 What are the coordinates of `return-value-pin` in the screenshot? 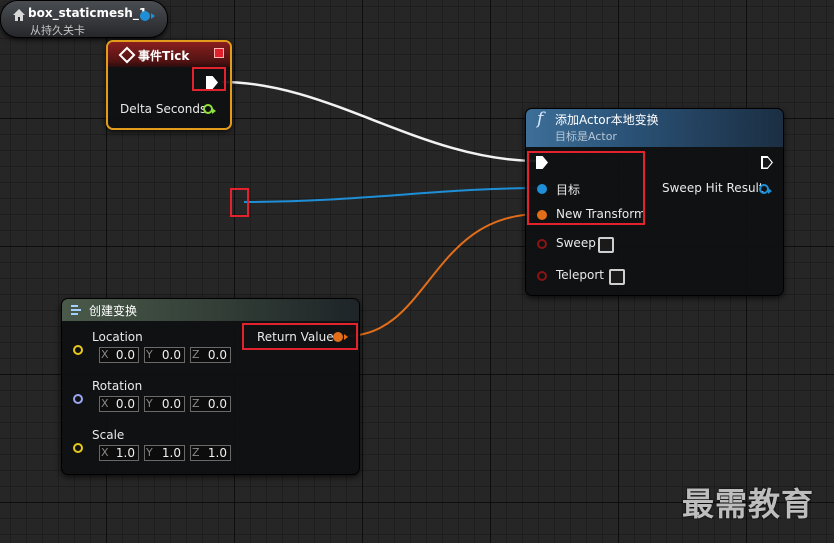 It's located at (340, 337).